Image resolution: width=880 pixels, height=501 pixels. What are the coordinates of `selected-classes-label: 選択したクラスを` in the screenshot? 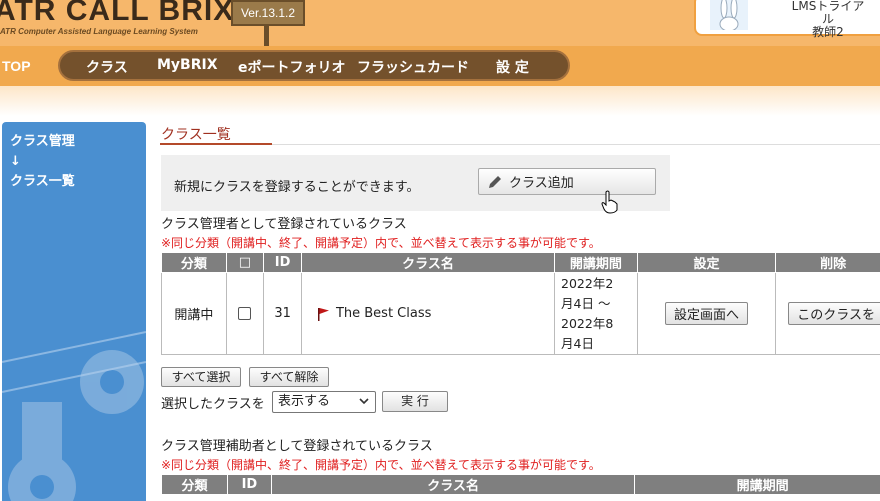 It's located at (213, 404).